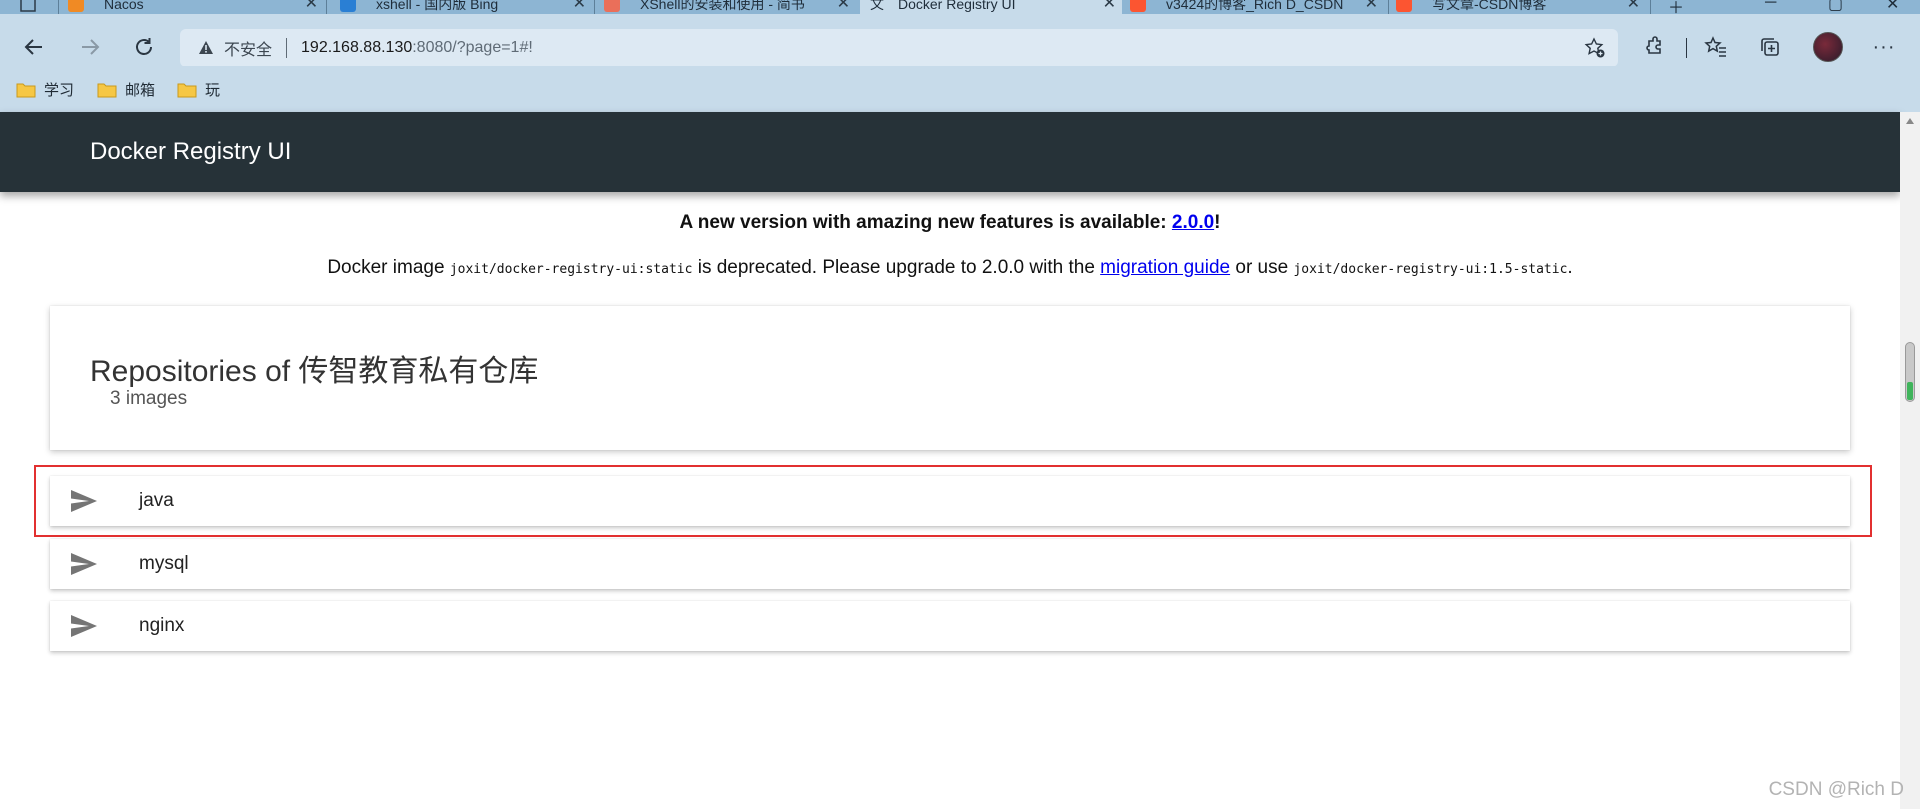  I want to click on translate-favicon-icon: 文, so click(877, 6).